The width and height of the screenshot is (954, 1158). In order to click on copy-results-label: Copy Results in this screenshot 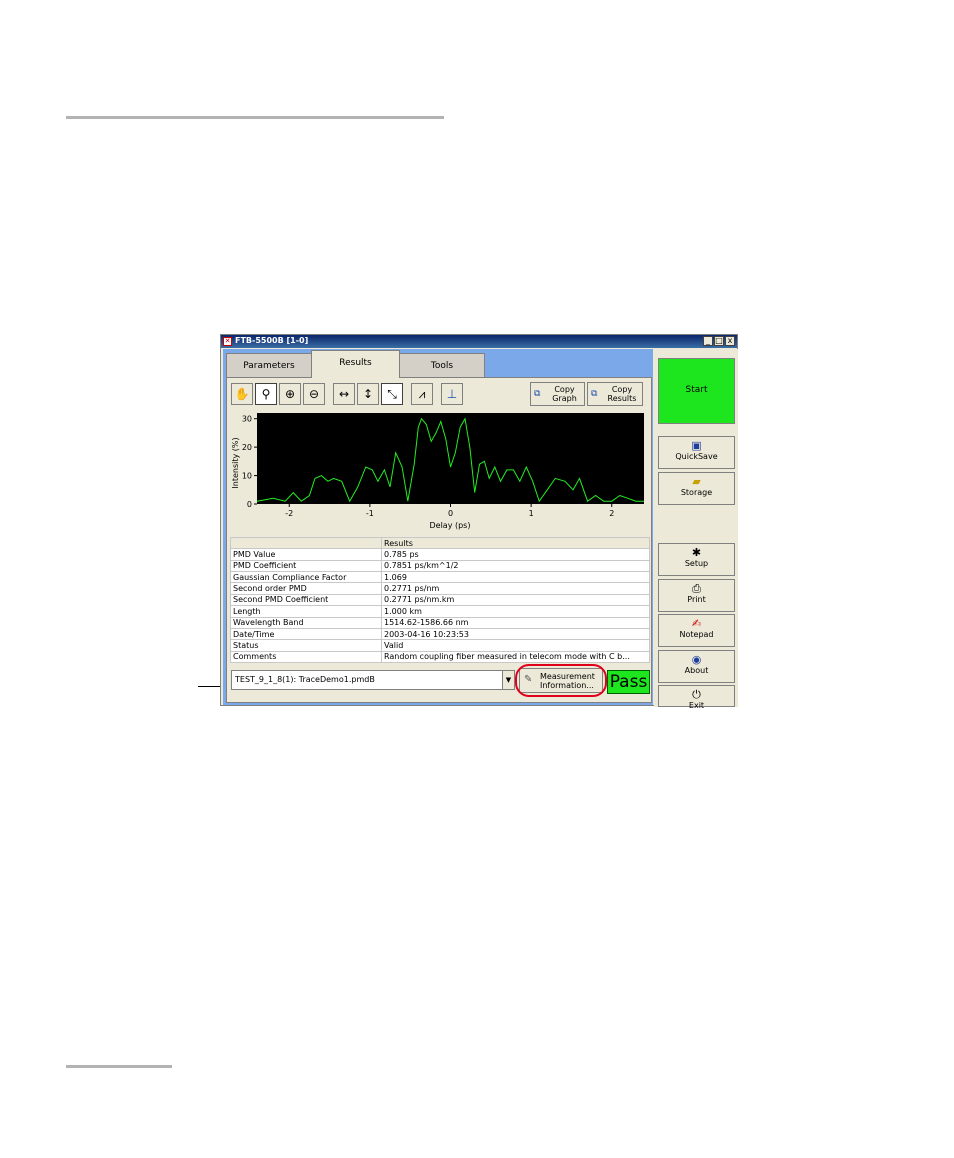, I will do `click(622, 394)`.